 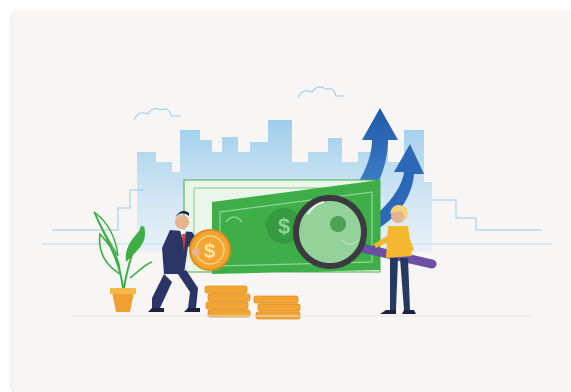 What do you see at coordinates (252, 302) in the screenshot?
I see `coin-stacks` at bounding box center [252, 302].